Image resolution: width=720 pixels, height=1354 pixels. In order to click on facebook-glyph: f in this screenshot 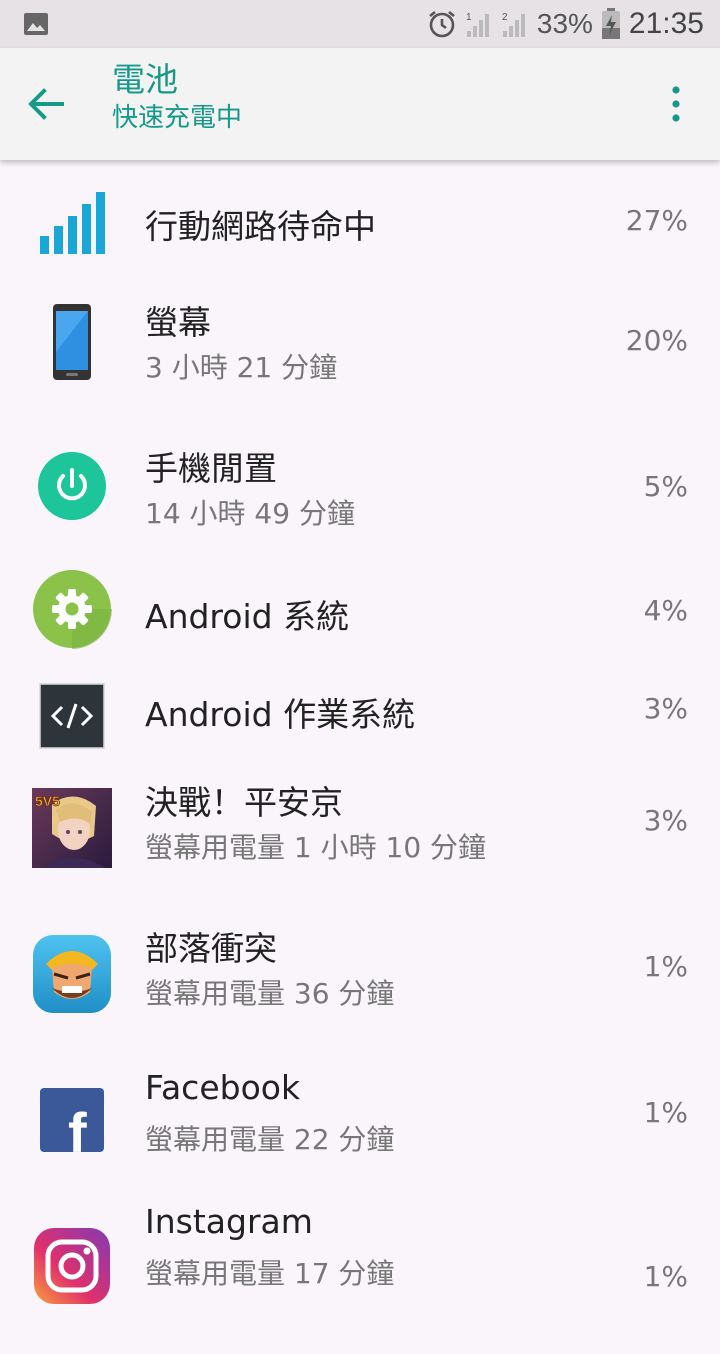, I will do `click(77, 1130)`.